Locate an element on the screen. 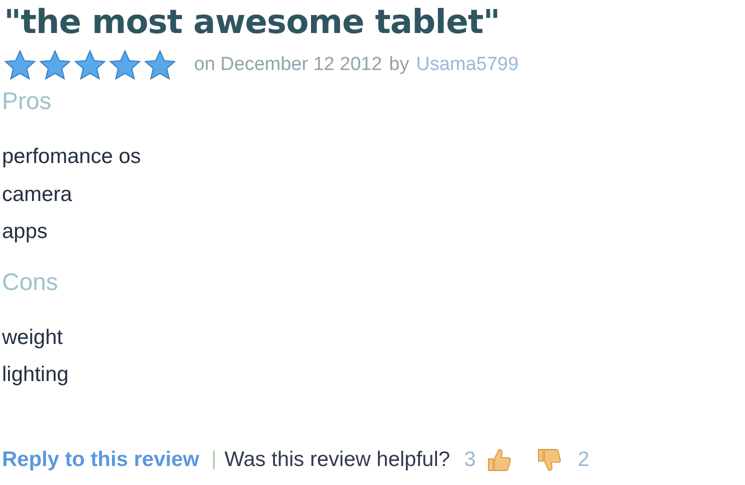 The width and height of the screenshot is (745, 485). downvote-count: 2 is located at coordinates (584, 460).